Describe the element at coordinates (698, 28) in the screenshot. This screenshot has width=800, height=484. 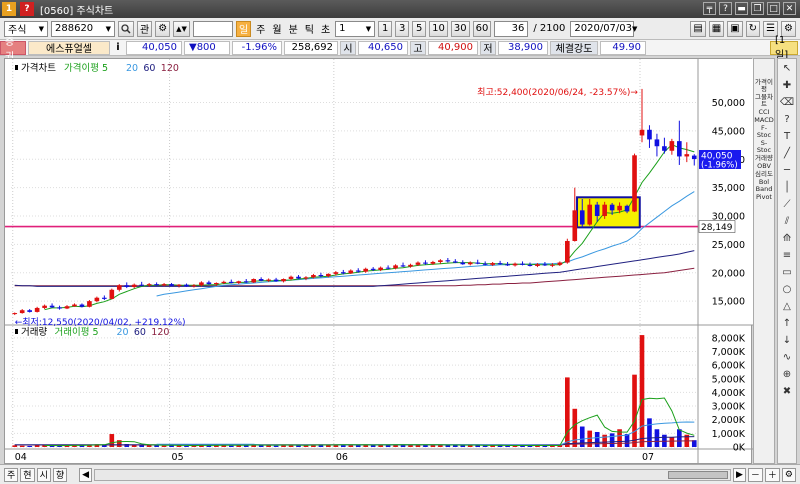
I see `print-icon: ▤` at that location.